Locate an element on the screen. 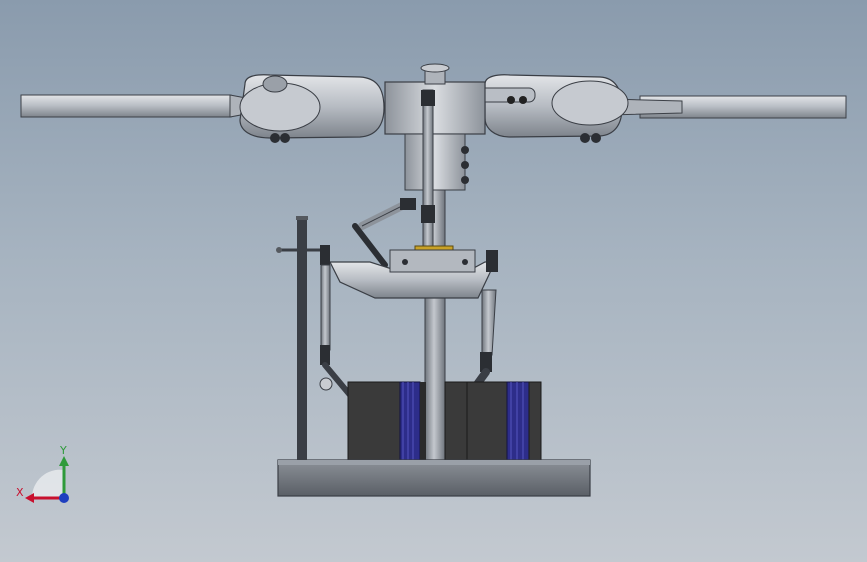 The image size is (867, 562). rotor-blade-left is located at coordinates (141, 106).